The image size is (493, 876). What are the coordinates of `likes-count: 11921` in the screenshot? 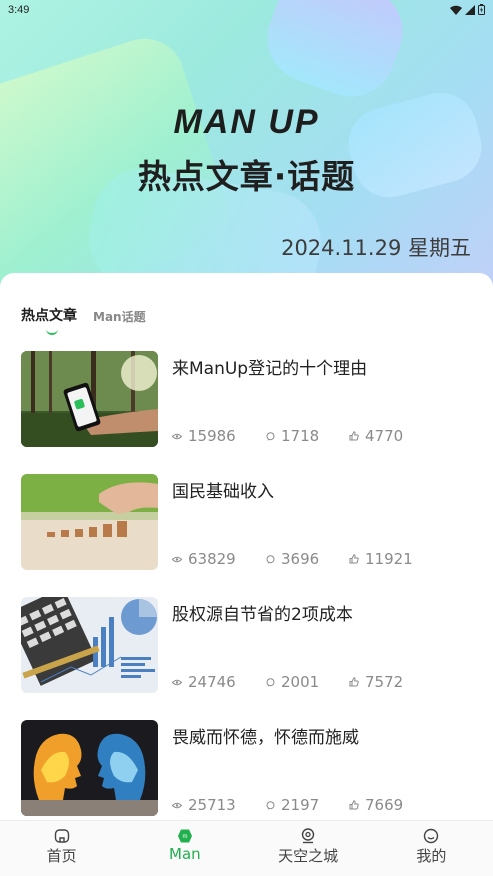 It's located at (389, 559).